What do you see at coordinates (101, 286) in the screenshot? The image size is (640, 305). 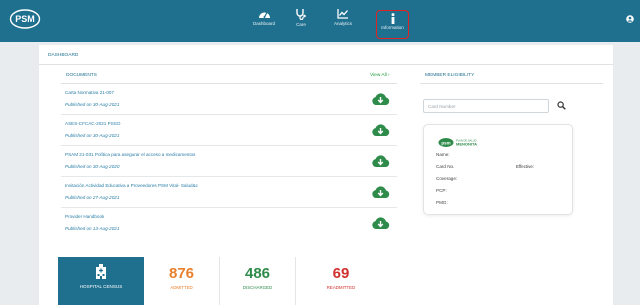 I see `hospital-census-label: HOSPITAL CENSUS` at bounding box center [101, 286].